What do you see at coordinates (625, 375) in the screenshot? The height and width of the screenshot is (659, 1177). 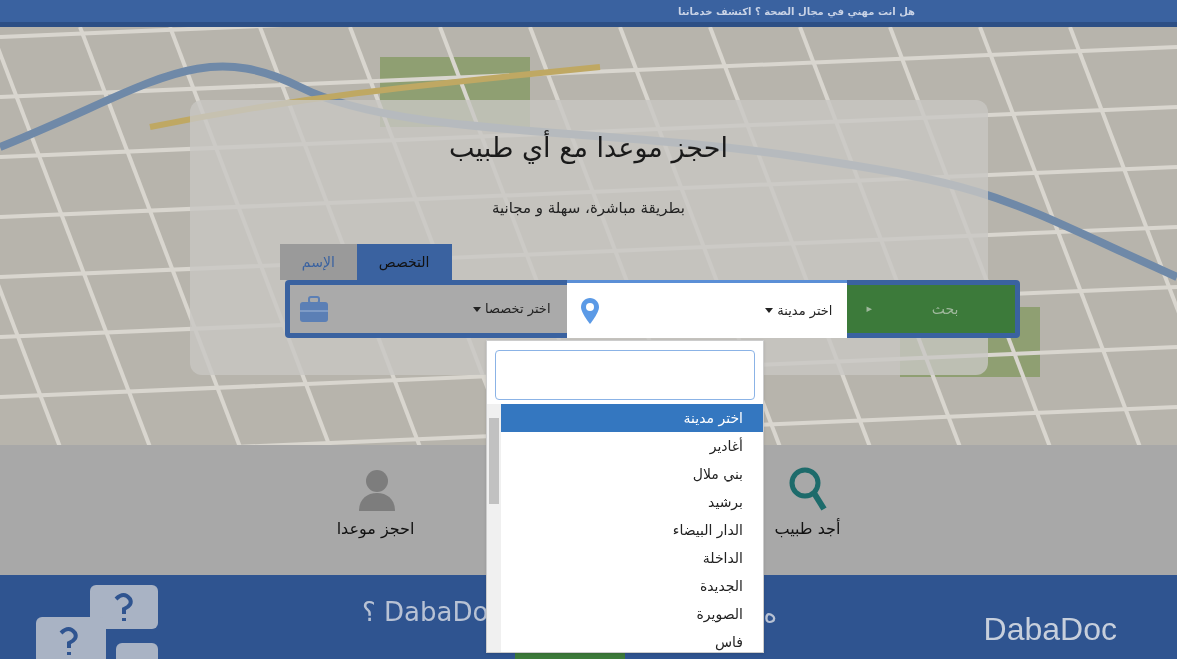 I see `city-search-field` at bounding box center [625, 375].